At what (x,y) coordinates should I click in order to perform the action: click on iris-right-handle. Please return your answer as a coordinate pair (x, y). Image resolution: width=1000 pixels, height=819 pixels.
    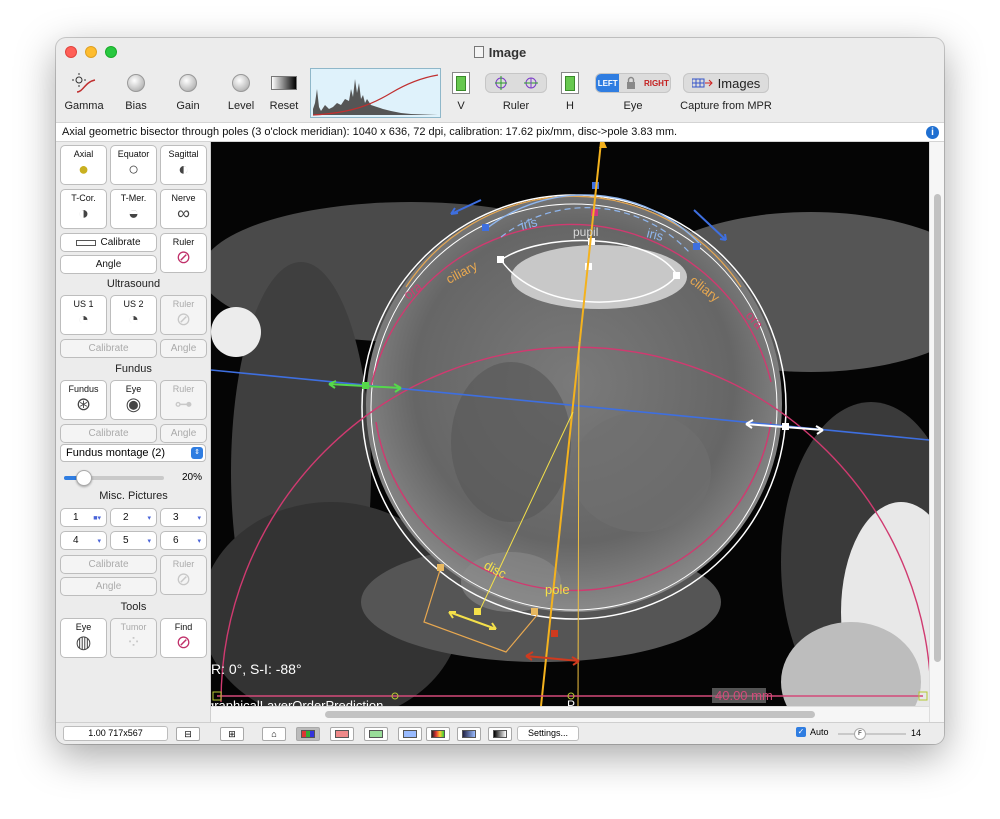
    Looking at the image, I should click on (696, 246).